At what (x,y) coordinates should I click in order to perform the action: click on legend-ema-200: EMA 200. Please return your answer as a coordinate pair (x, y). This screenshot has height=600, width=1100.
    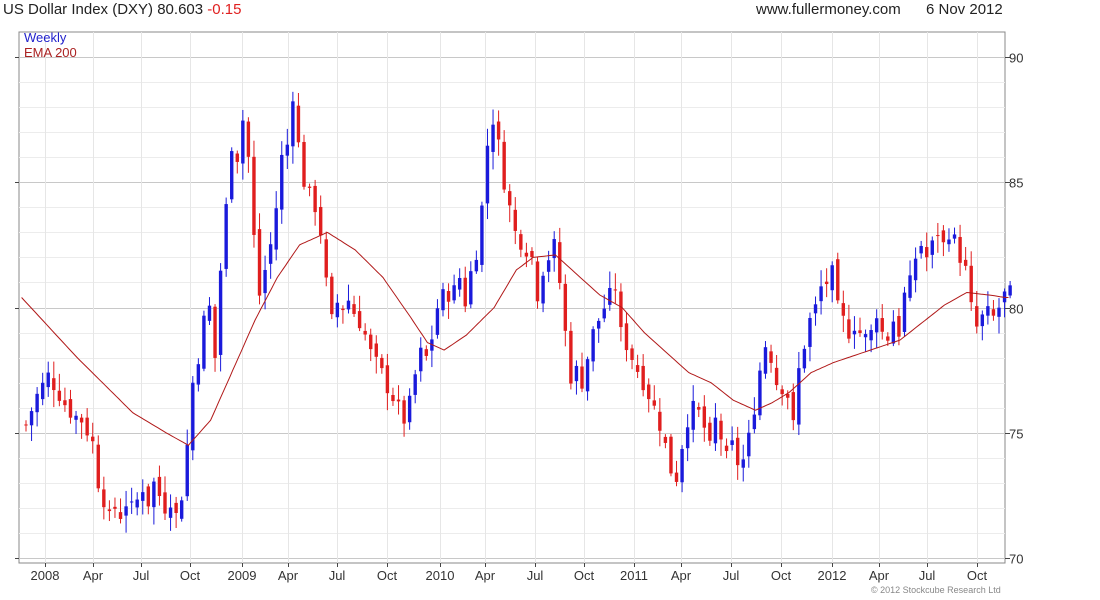
    Looking at the image, I should click on (50, 52).